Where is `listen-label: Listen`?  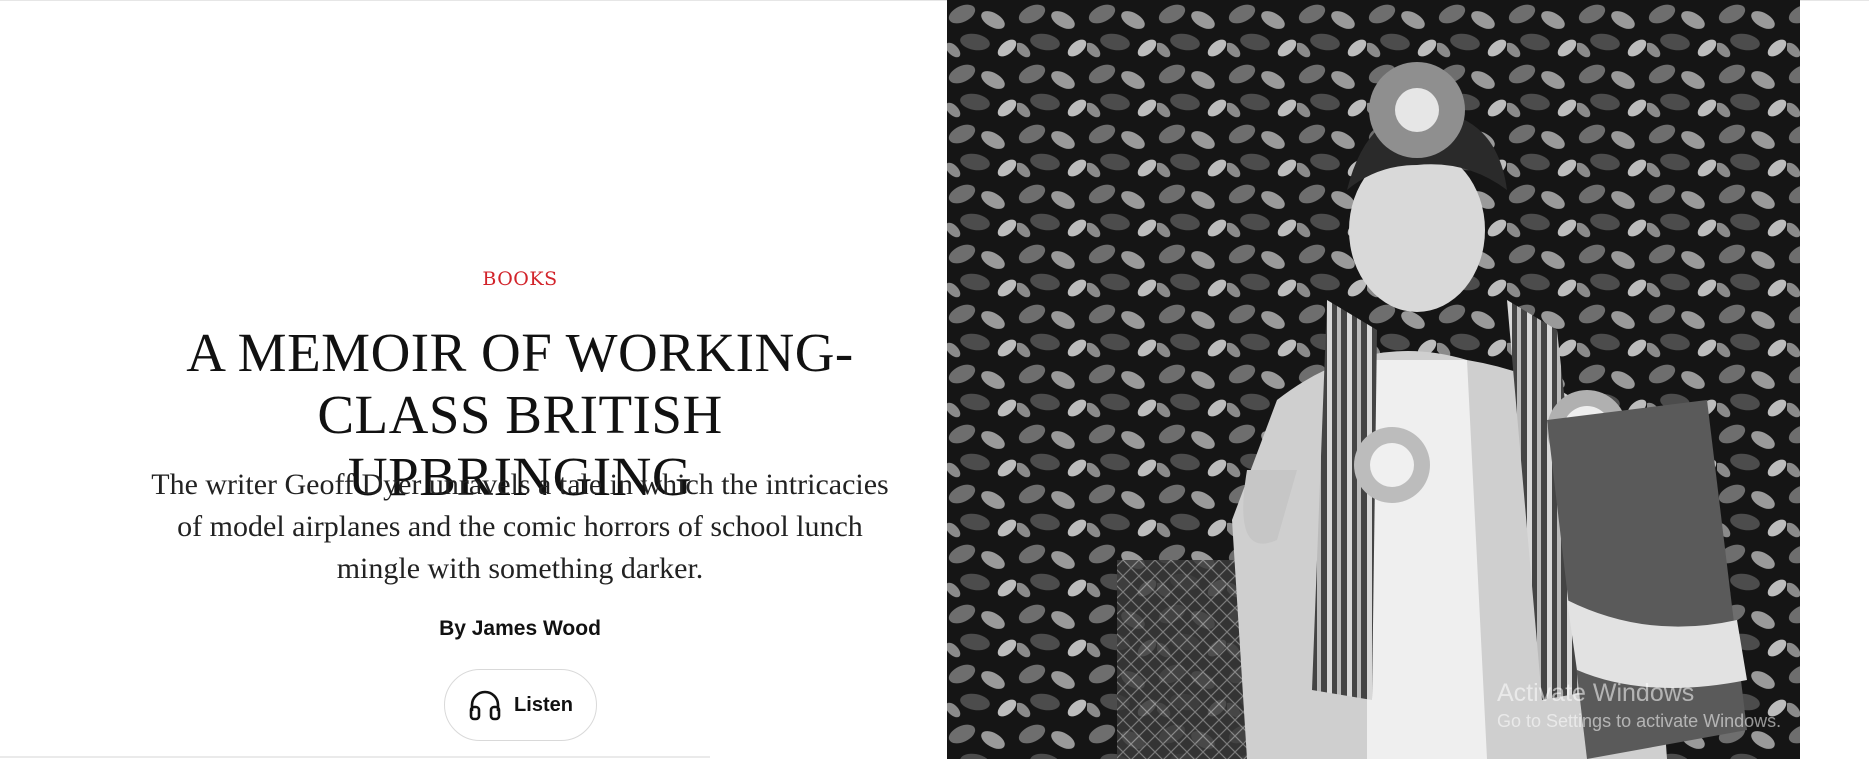 listen-label: Listen is located at coordinates (543, 704).